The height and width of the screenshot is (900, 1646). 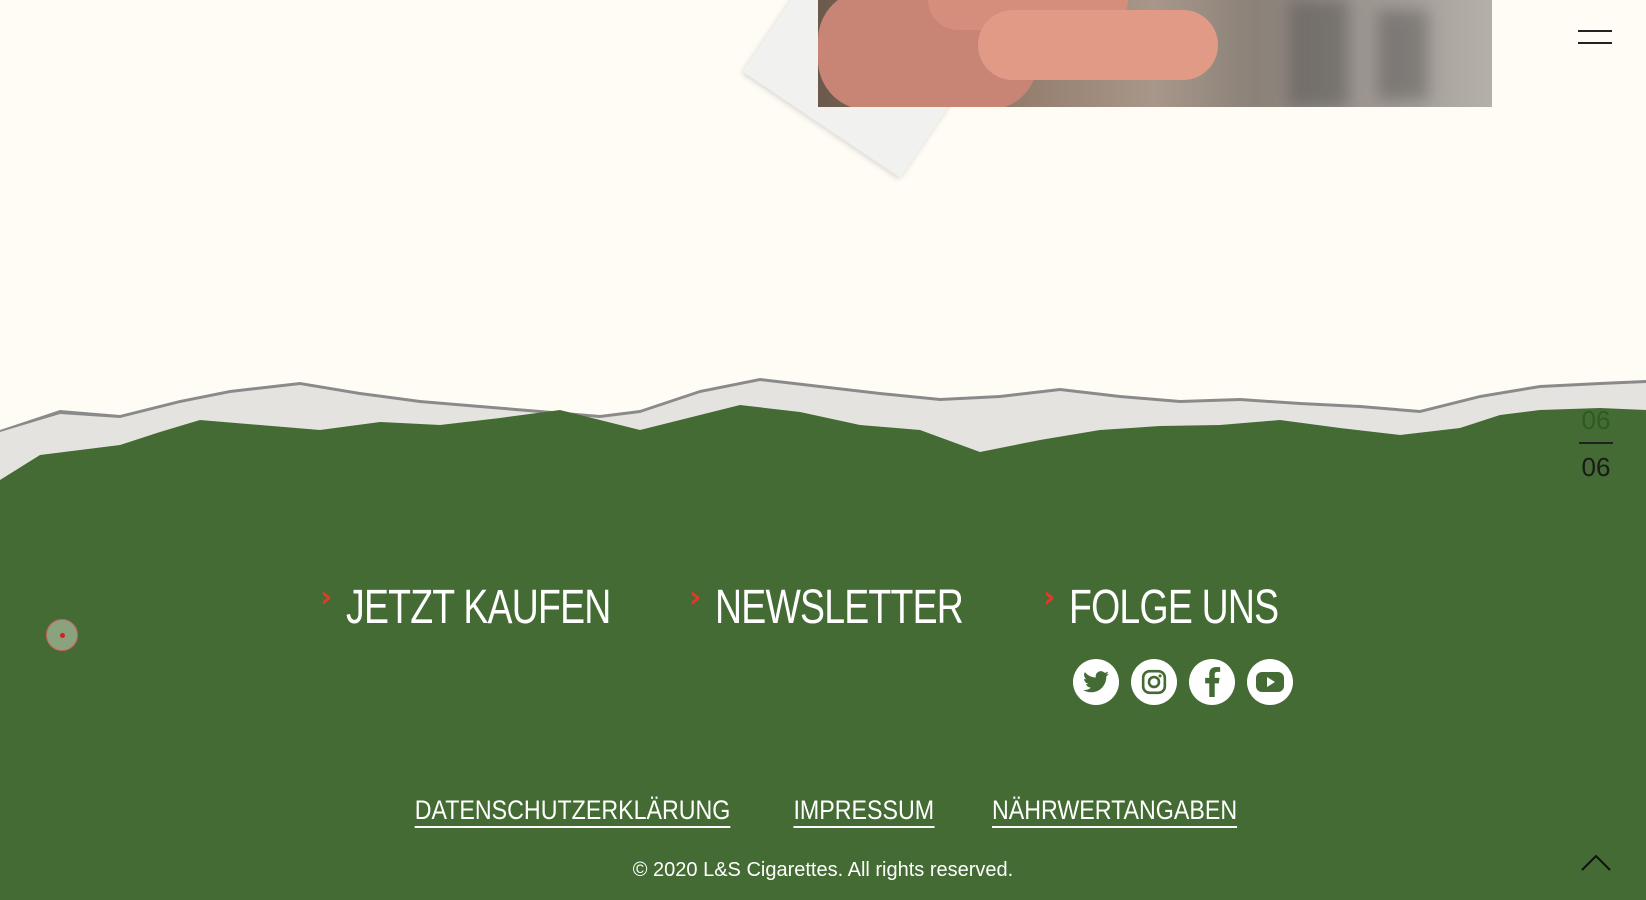 What do you see at coordinates (1270, 682) in the screenshot?
I see `youtube-icon` at bounding box center [1270, 682].